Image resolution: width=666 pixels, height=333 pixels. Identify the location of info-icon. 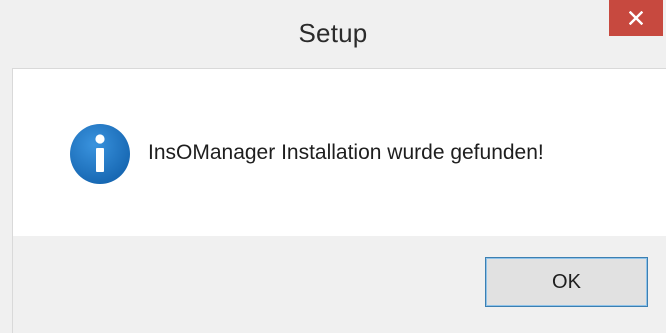
(100, 154).